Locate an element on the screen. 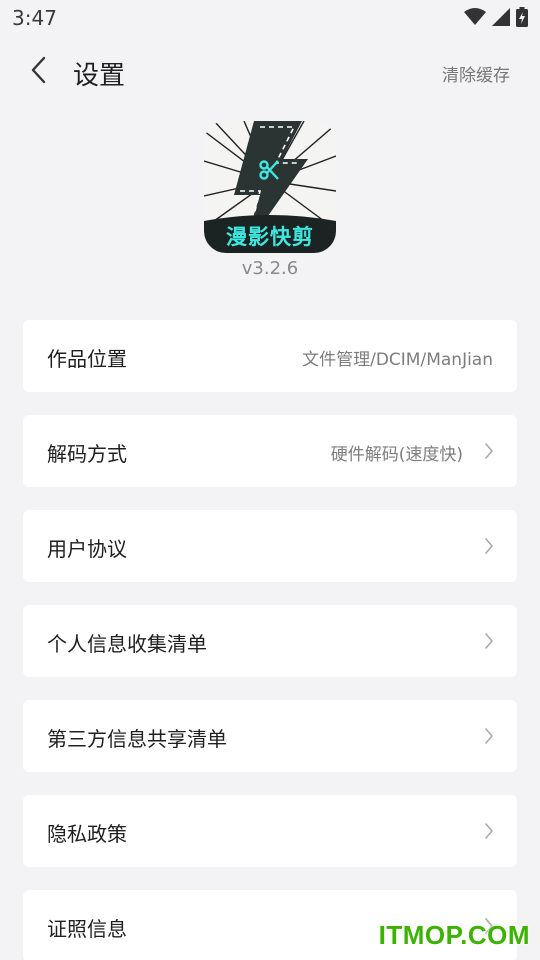 Image resolution: width=540 pixels, height=960 pixels. status-icons is located at coordinates (496, 19).